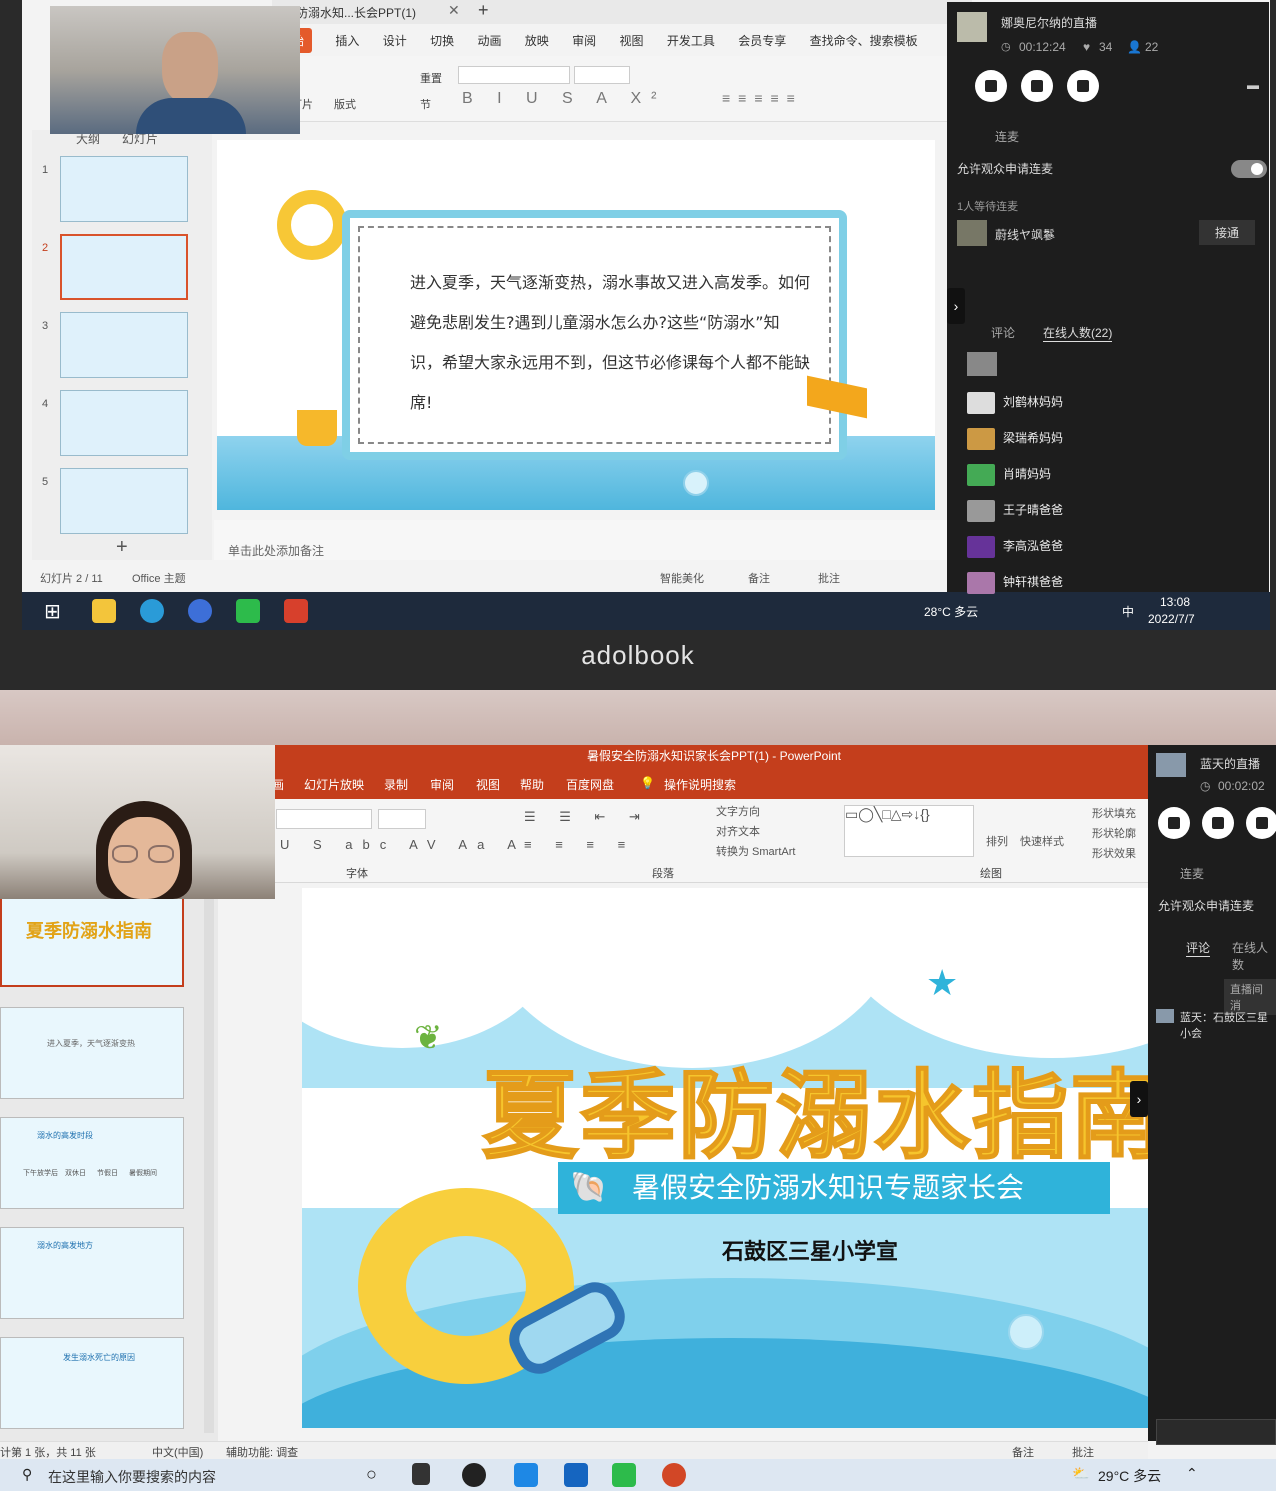  Describe the element at coordinates (92, 1053) in the screenshot. I see `thumb-slide-2: 进入夏季，天气逐渐变热` at that location.